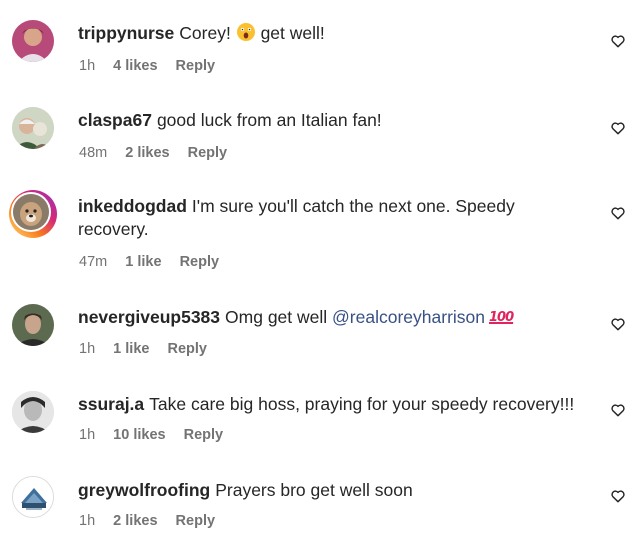 The image size is (634, 537). I want to click on comment-meta: 48m 2 likes Reply, so click(160, 153).